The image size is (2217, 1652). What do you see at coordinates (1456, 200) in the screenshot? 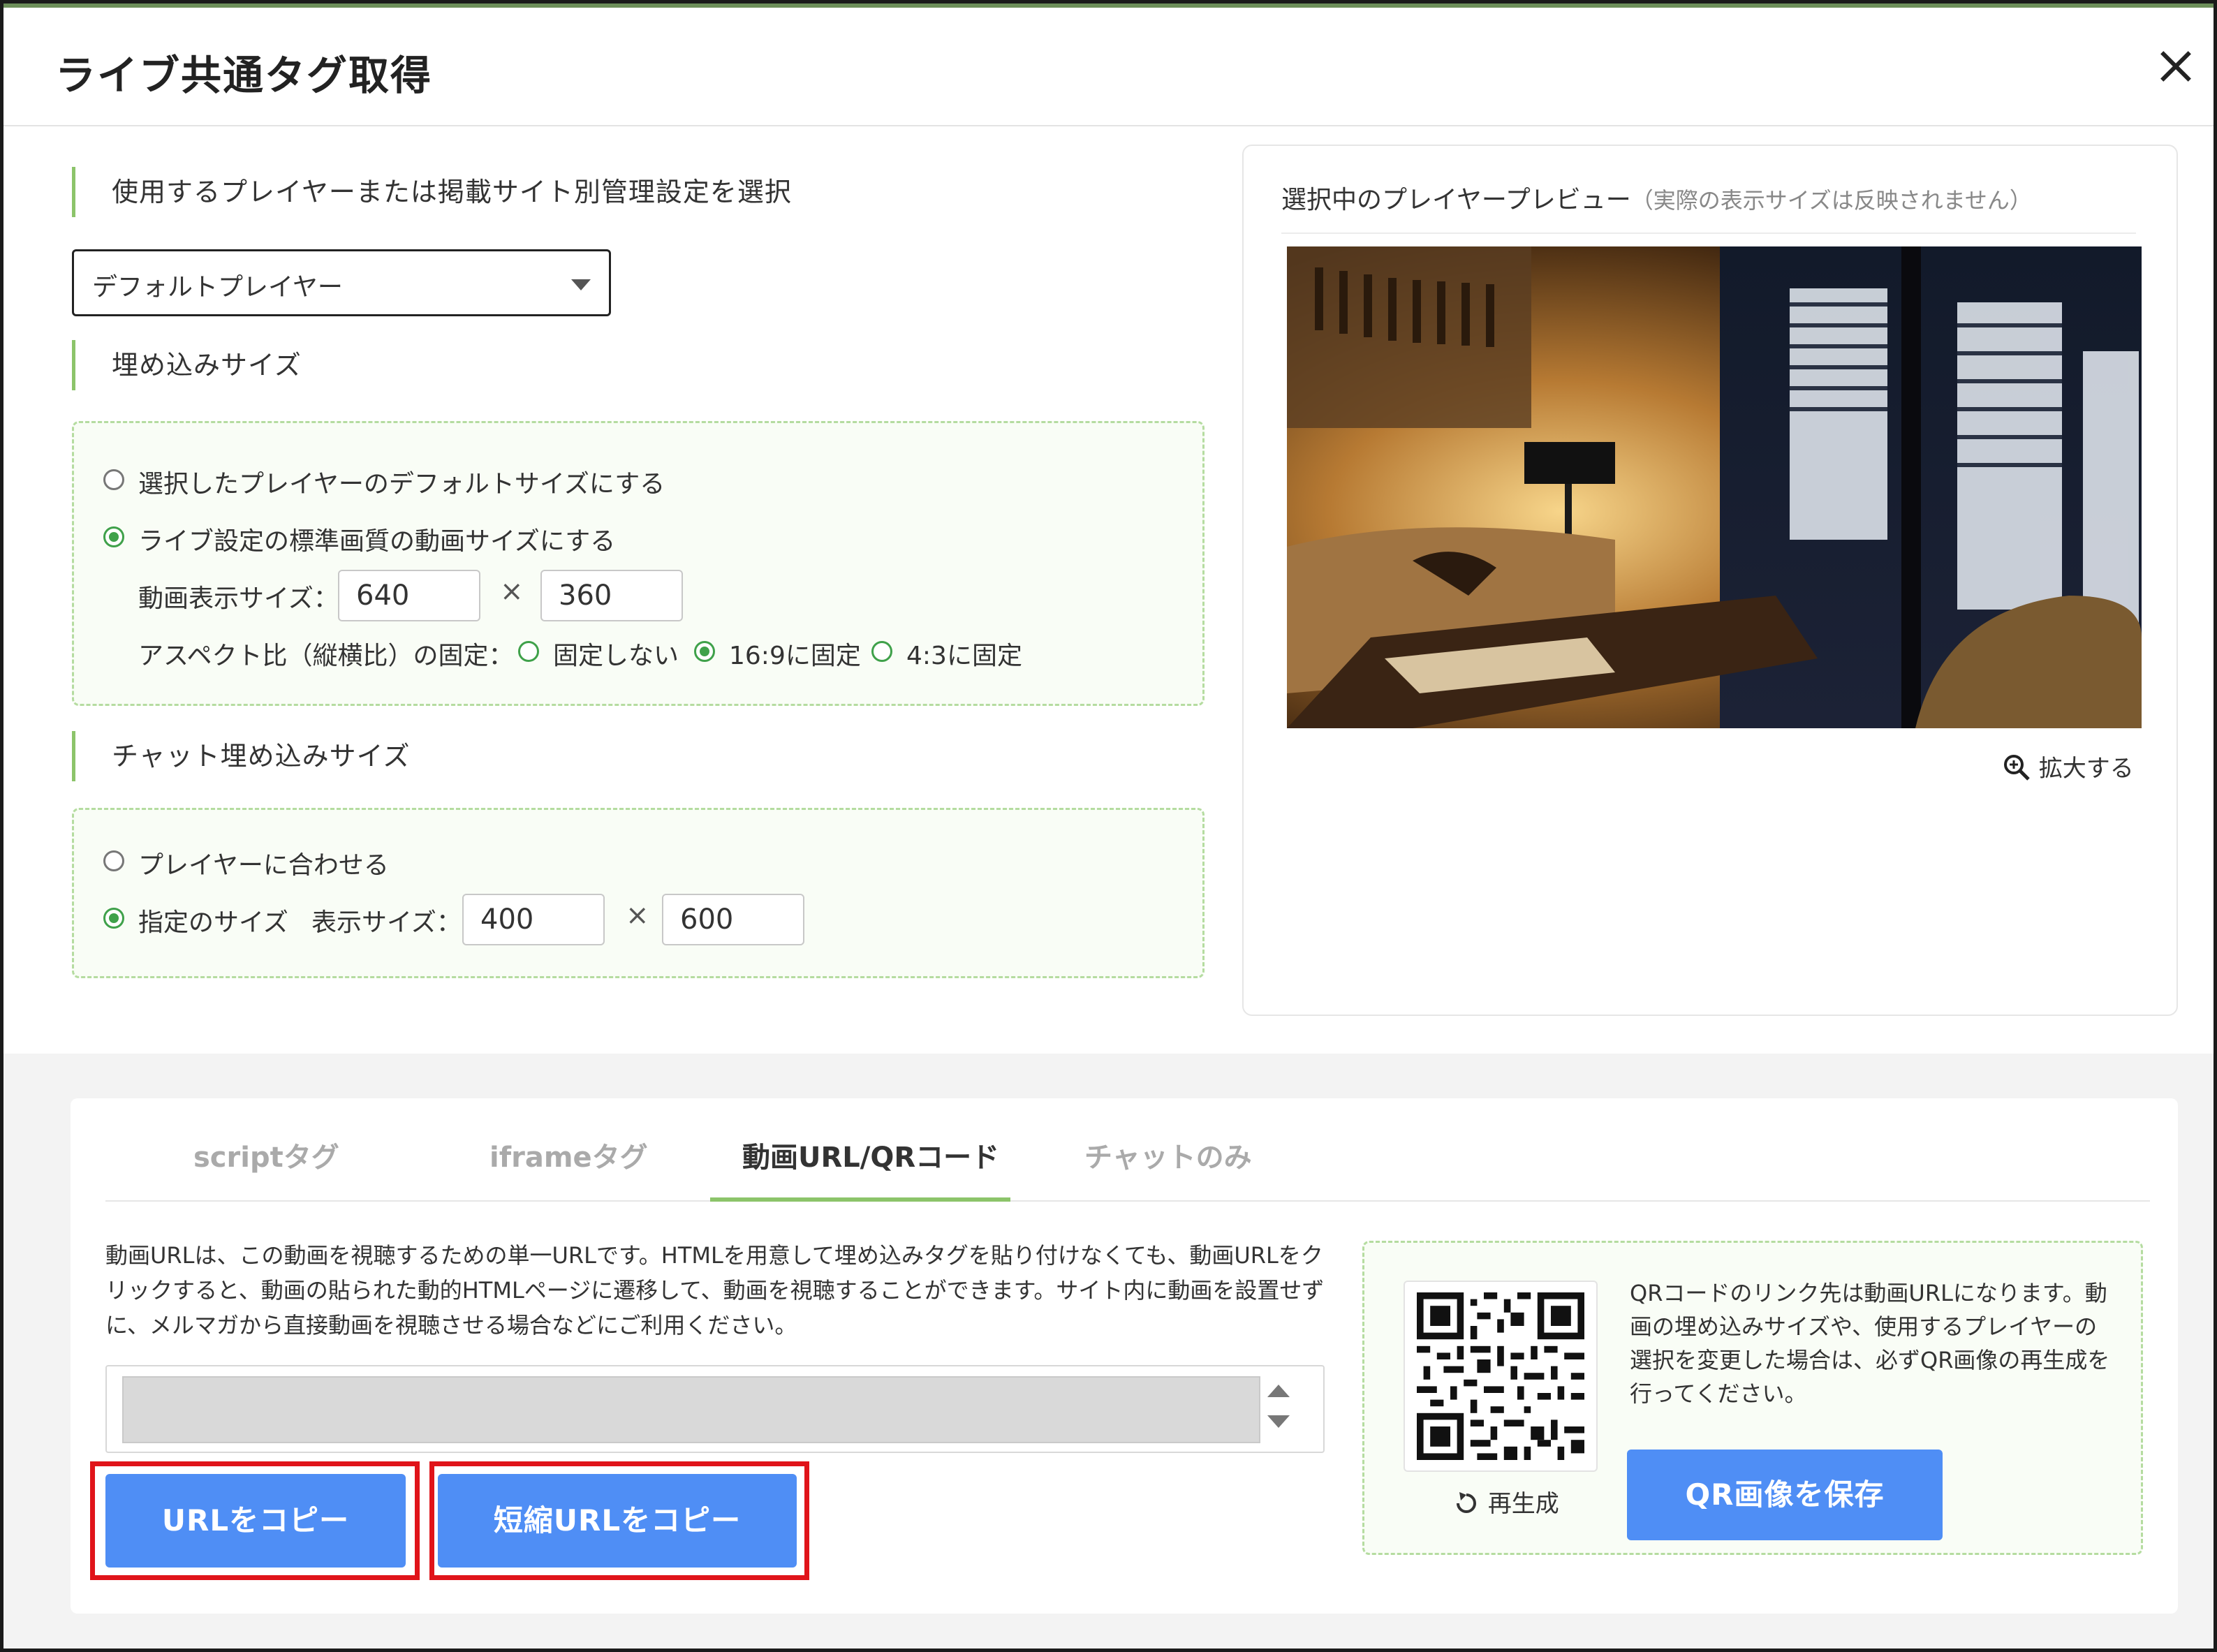
I see `preview-title-text: 選択中のプレイヤープレビュー` at bounding box center [1456, 200].